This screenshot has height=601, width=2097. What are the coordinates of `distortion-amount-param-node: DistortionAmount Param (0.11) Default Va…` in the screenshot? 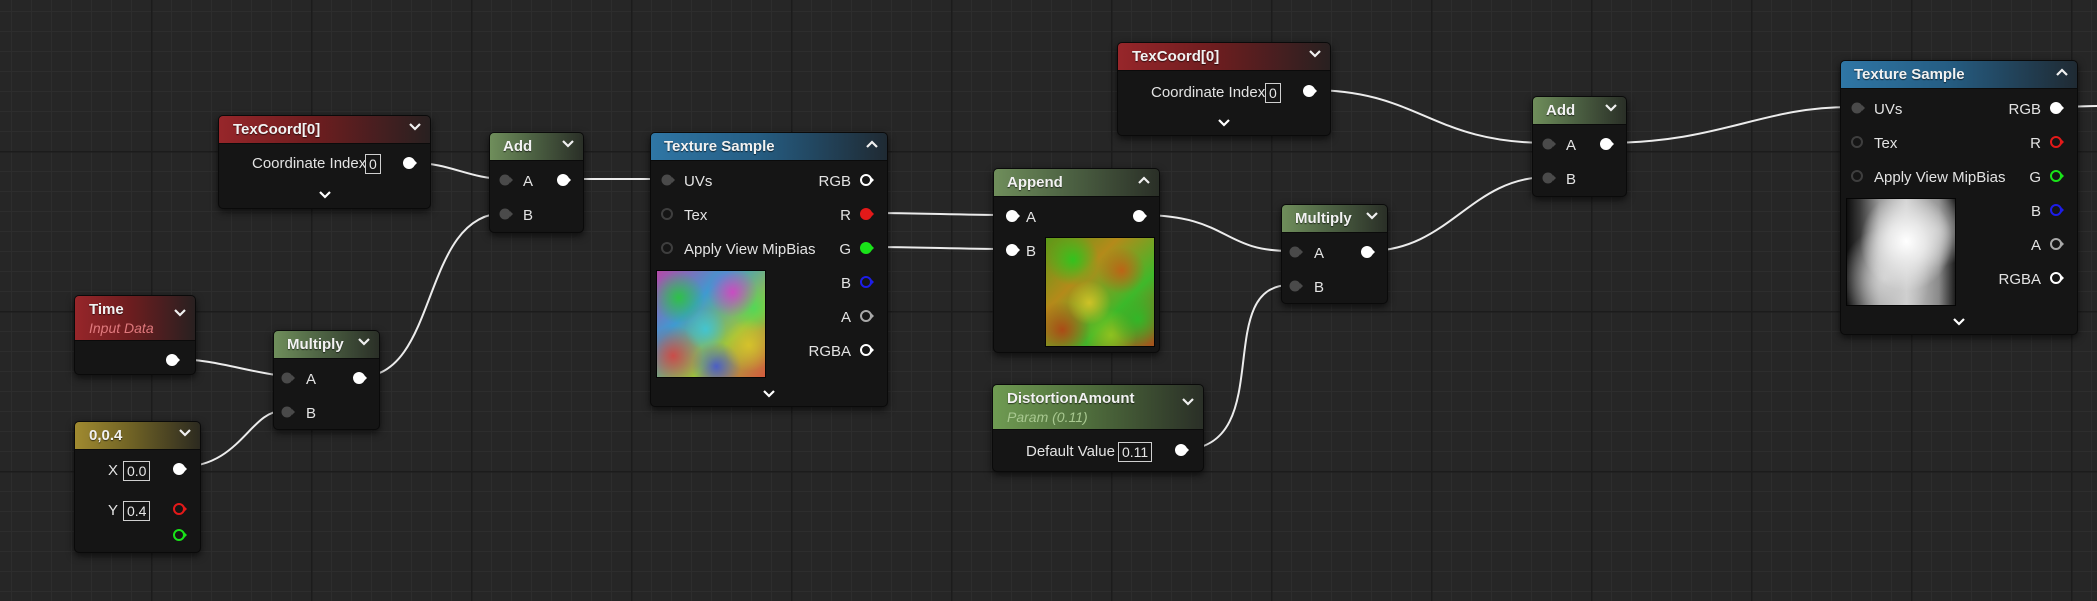 It's located at (1098, 428).